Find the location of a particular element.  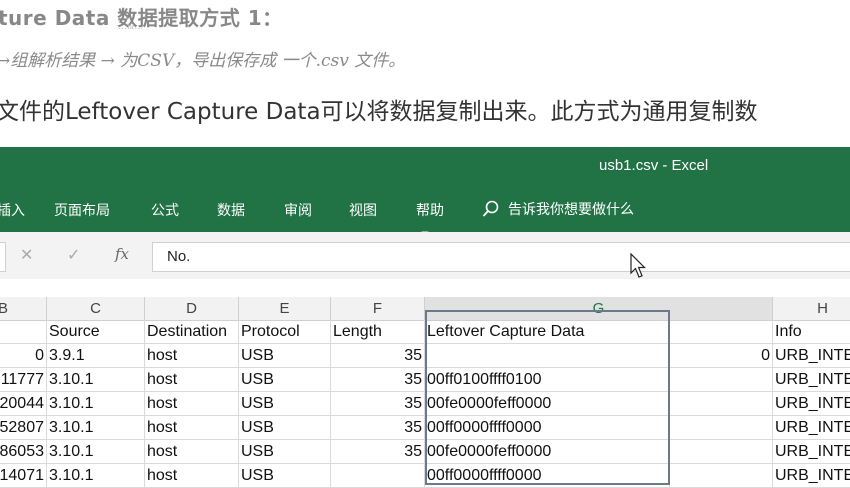

formula-input: No. is located at coordinates (501, 257).